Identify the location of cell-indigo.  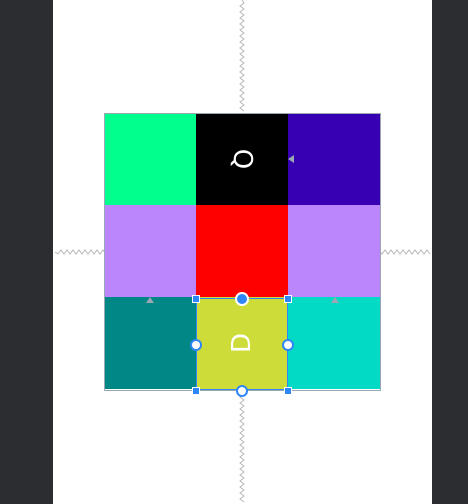
(334, 159).